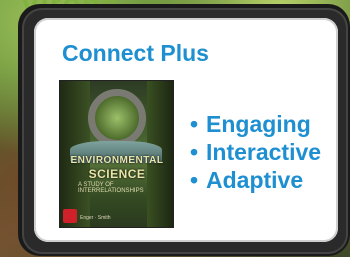  What do you see at coordinates (70, 216) in the screenshot?
I see `publisher-logo-icon` at bounding box center [70, 216].